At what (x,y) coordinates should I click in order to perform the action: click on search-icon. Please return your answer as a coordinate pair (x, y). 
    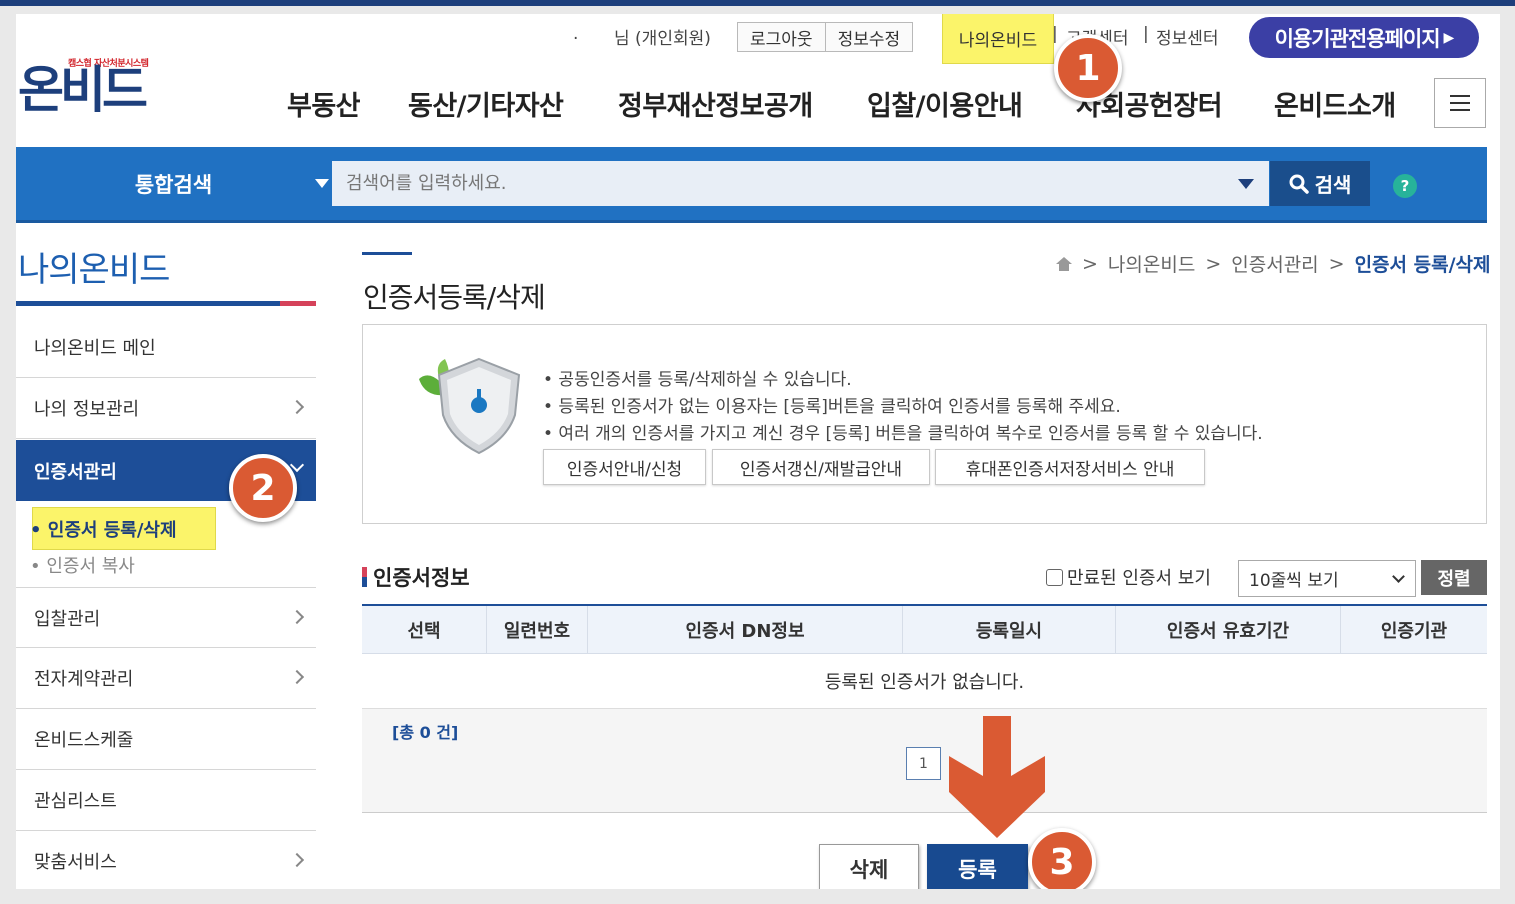
    Looking at the image, I should click on (1299, 184).